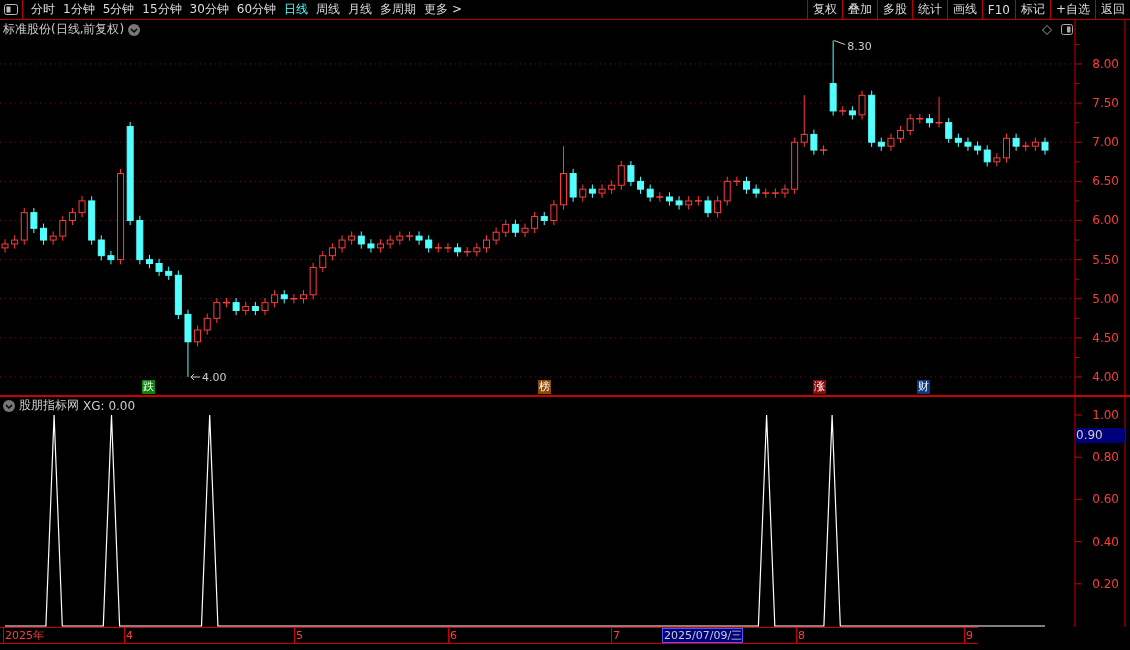 This screenshot has width=1130, height=650. What do you see at coordinates (1105, 541) in the screenshot?
I see `y-axis-label: 0.40` at bounding box center [1105, 541].